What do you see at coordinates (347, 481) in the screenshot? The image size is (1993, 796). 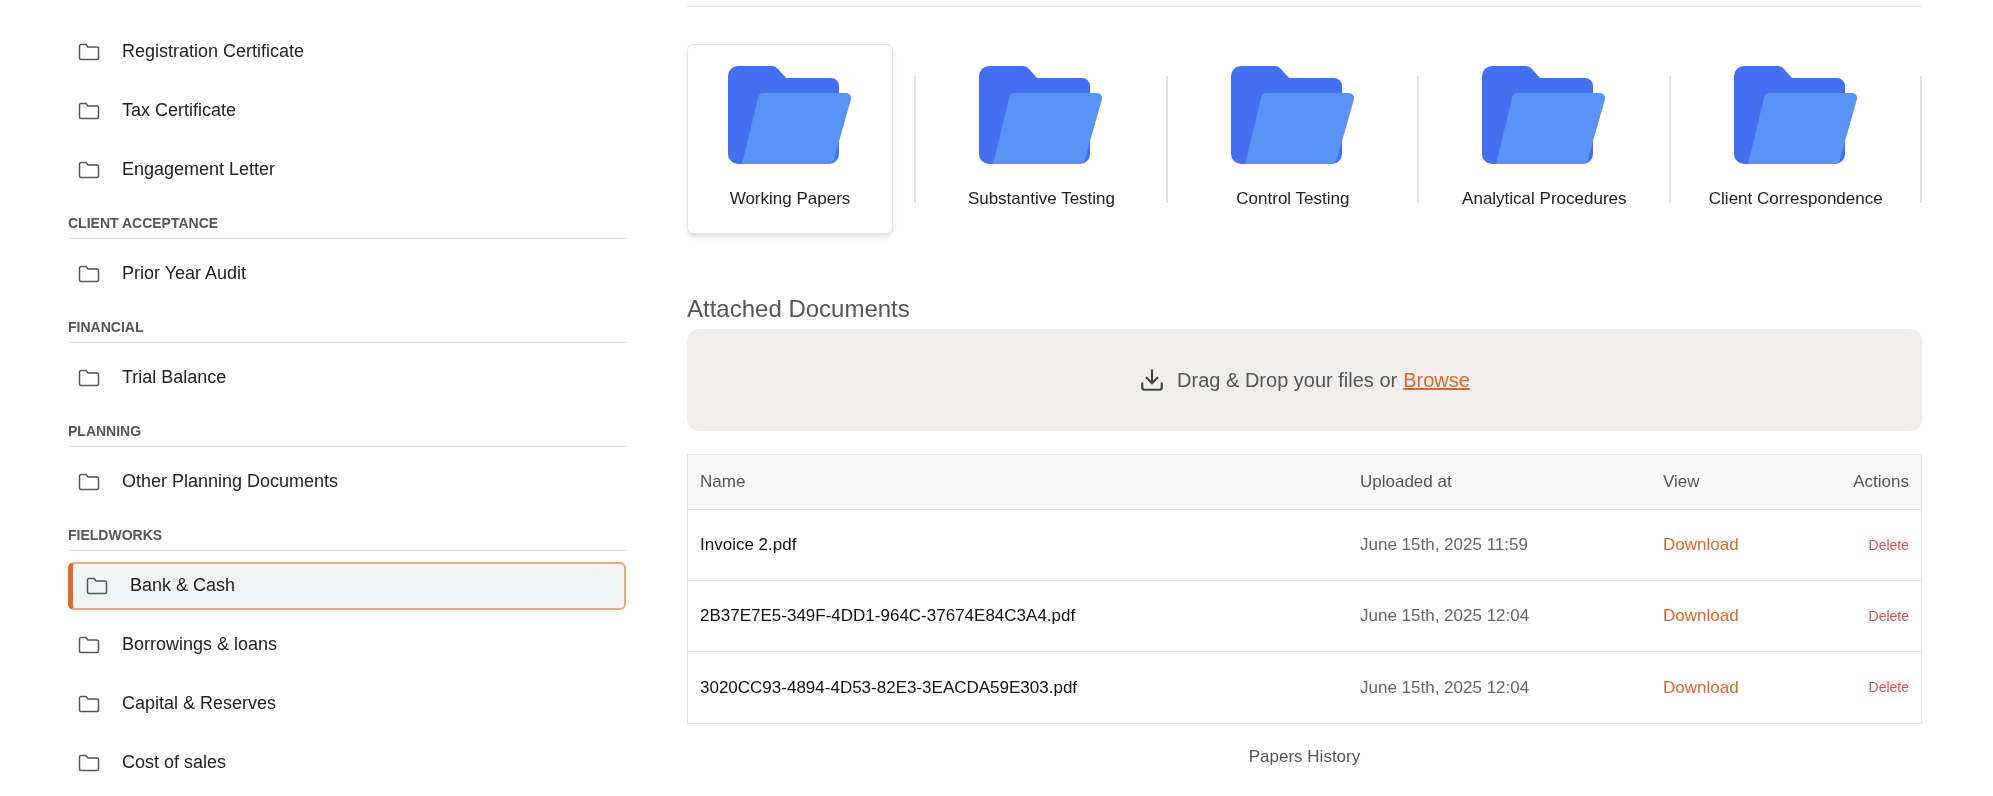 I see `sidebar-item: Other Planning Documents` at bounding box center [347, 481].